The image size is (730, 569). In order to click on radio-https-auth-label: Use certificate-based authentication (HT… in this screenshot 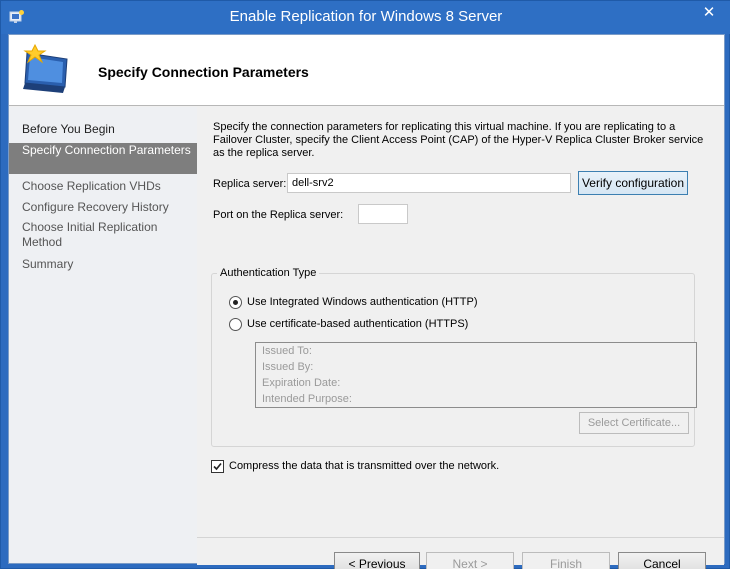, I will do `click(357, 324)`.